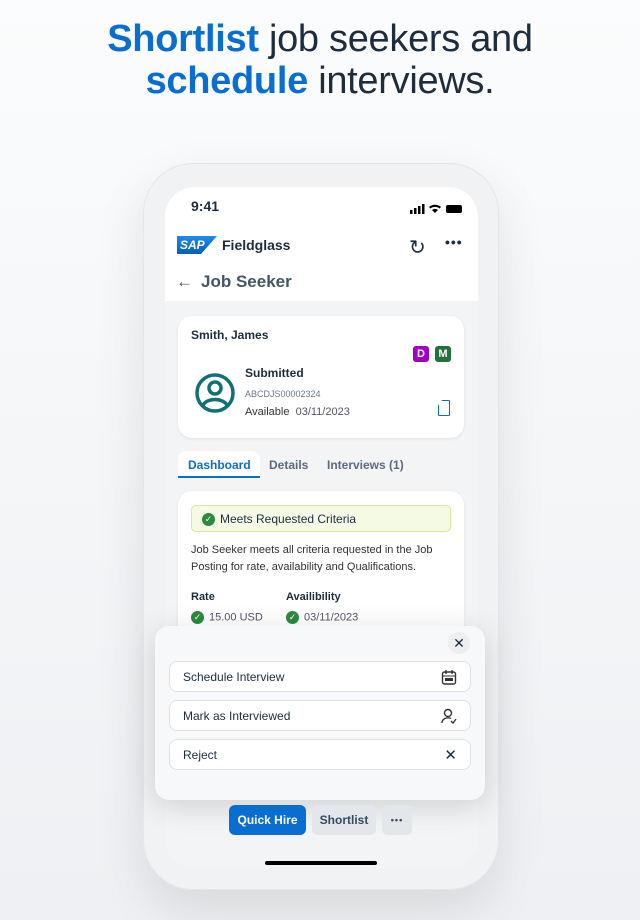  I want to click on headline-text: job seekers and, so click(395, 39).